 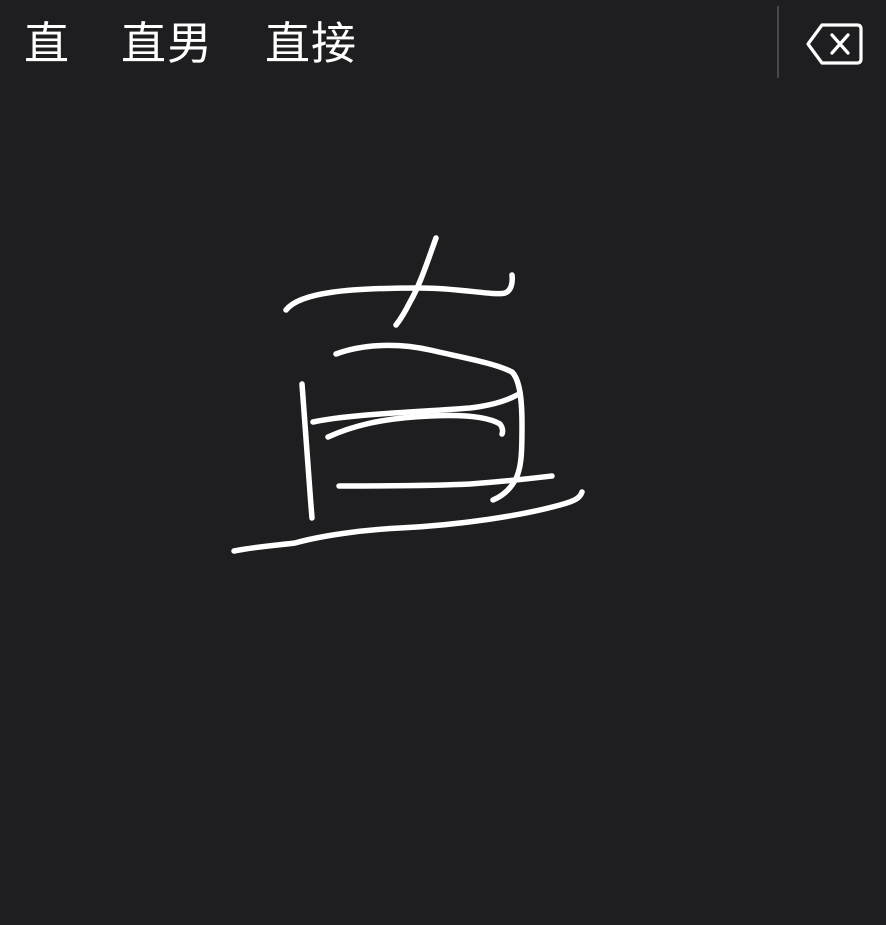 I want to click on candidate-divider, so click(x=778, y=42).